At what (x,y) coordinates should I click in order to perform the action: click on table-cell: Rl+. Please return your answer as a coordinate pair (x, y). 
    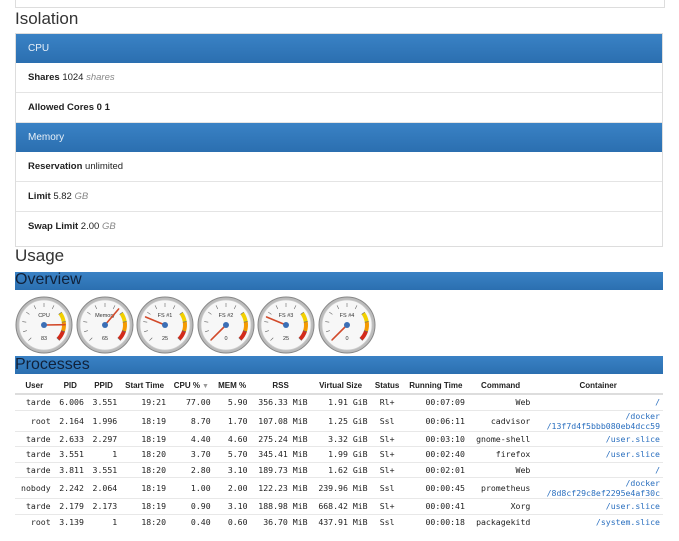
    Looking at the image, I should click on (387, 401).